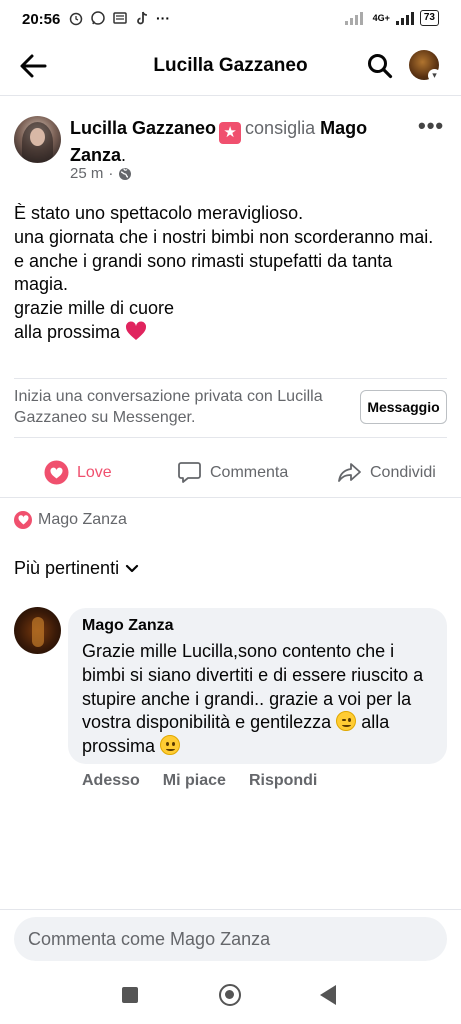 Image resolution: width=461 pixels, height=1024 pixels. Describe the element at coordinates (230, 333) in the screenshot. I see `post-line-last: alla prossima` at that location.